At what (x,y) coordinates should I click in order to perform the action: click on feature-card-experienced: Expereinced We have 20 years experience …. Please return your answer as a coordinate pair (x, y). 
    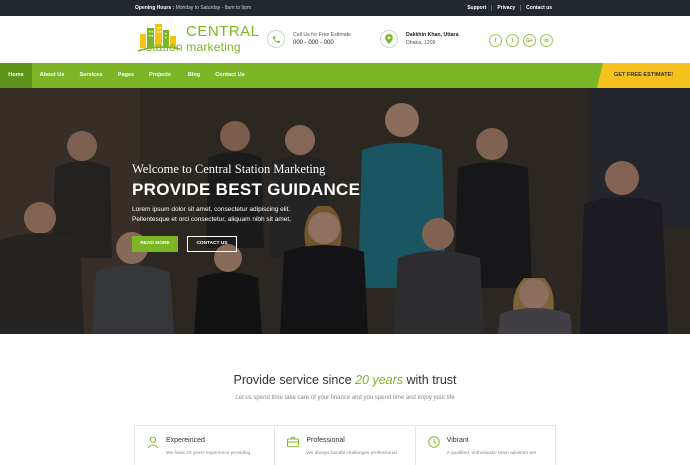
    Looking at the image, I should click on (204, 445).